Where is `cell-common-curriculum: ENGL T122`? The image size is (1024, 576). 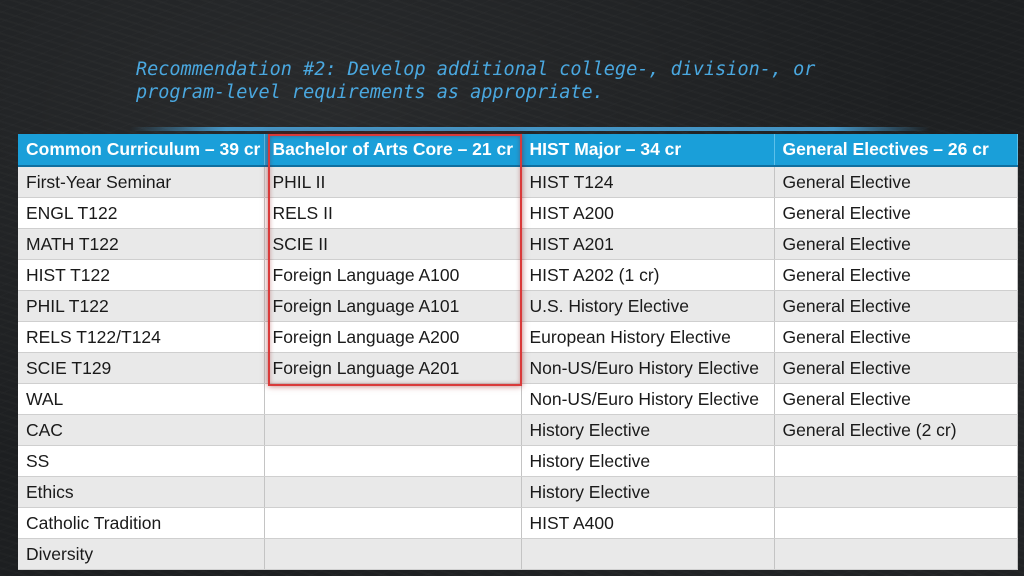
cell-common-curriculum: ENGL T122 is located at coordinates (141, 213).